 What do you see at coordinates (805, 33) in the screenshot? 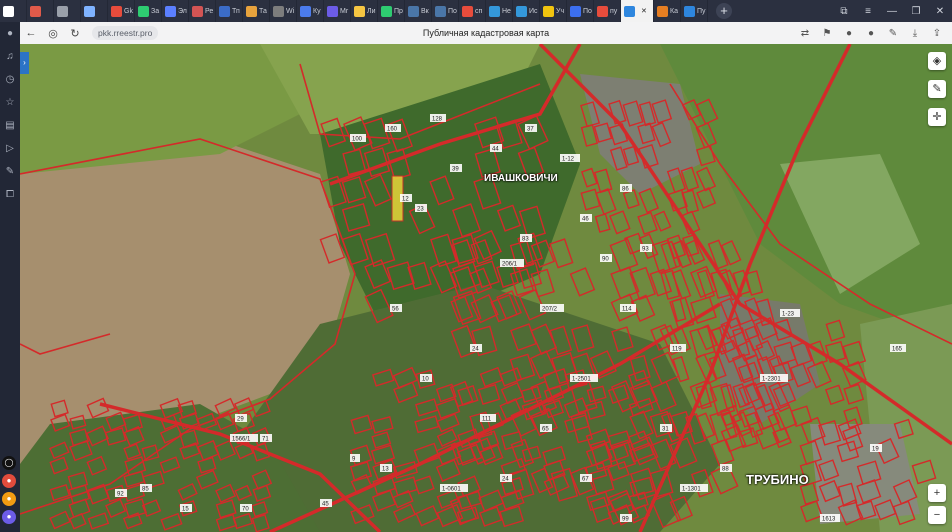
I see `translate-icon: ⇄` at bounding box center [805, 33].